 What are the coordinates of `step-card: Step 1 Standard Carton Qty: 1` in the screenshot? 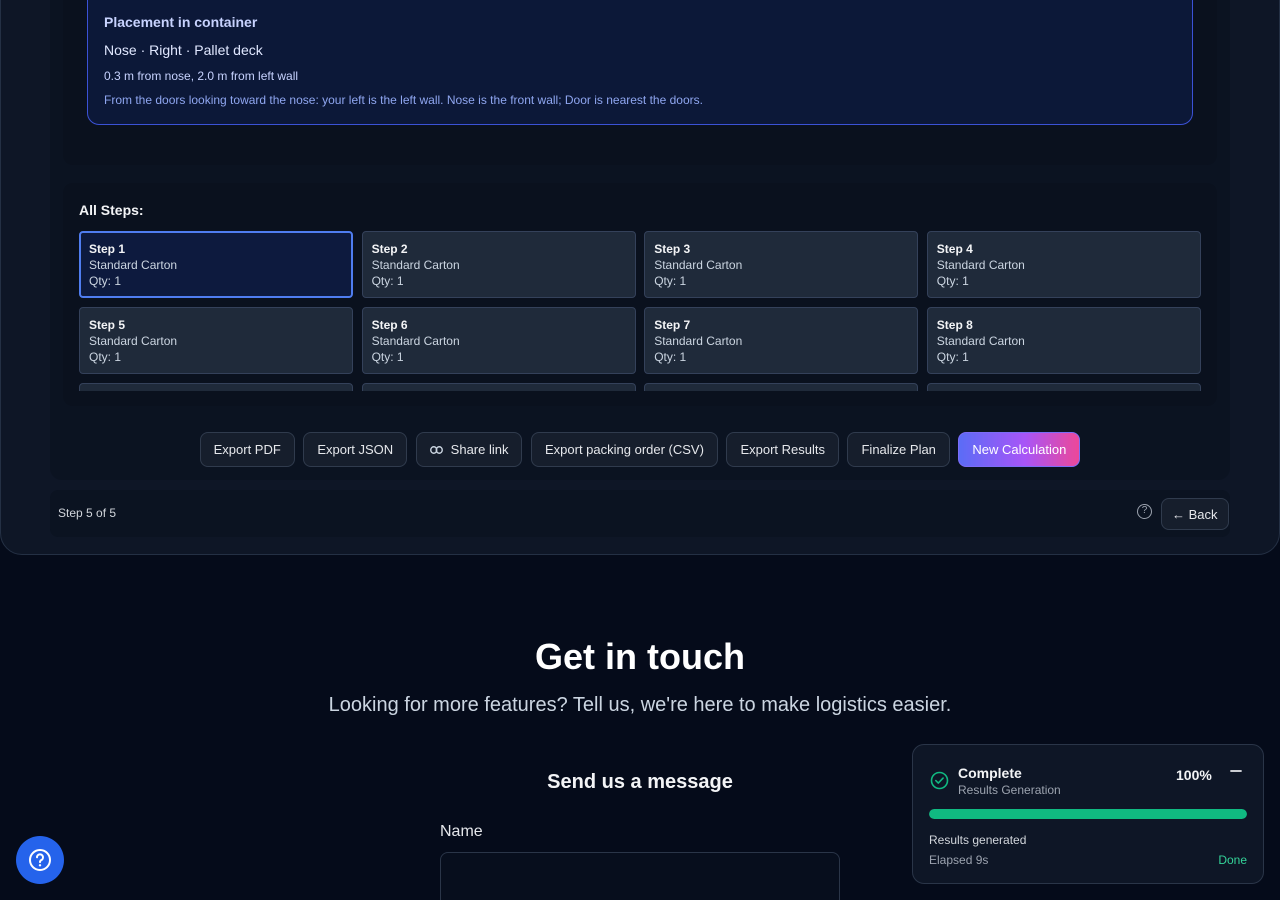 It's located at (216, 264).